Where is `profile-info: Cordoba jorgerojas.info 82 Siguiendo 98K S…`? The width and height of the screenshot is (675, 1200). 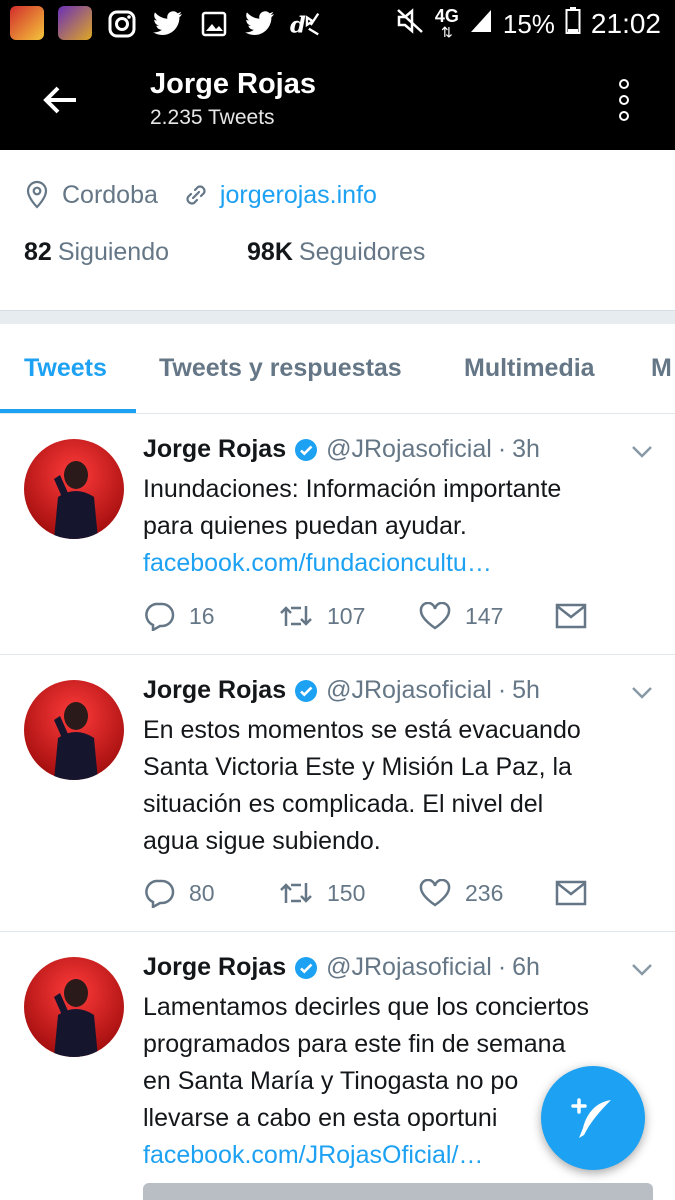
profile-info: Cordoba jorgerojas.info 82 Siguiendo 98K S… is located at coordinates (337, 230).